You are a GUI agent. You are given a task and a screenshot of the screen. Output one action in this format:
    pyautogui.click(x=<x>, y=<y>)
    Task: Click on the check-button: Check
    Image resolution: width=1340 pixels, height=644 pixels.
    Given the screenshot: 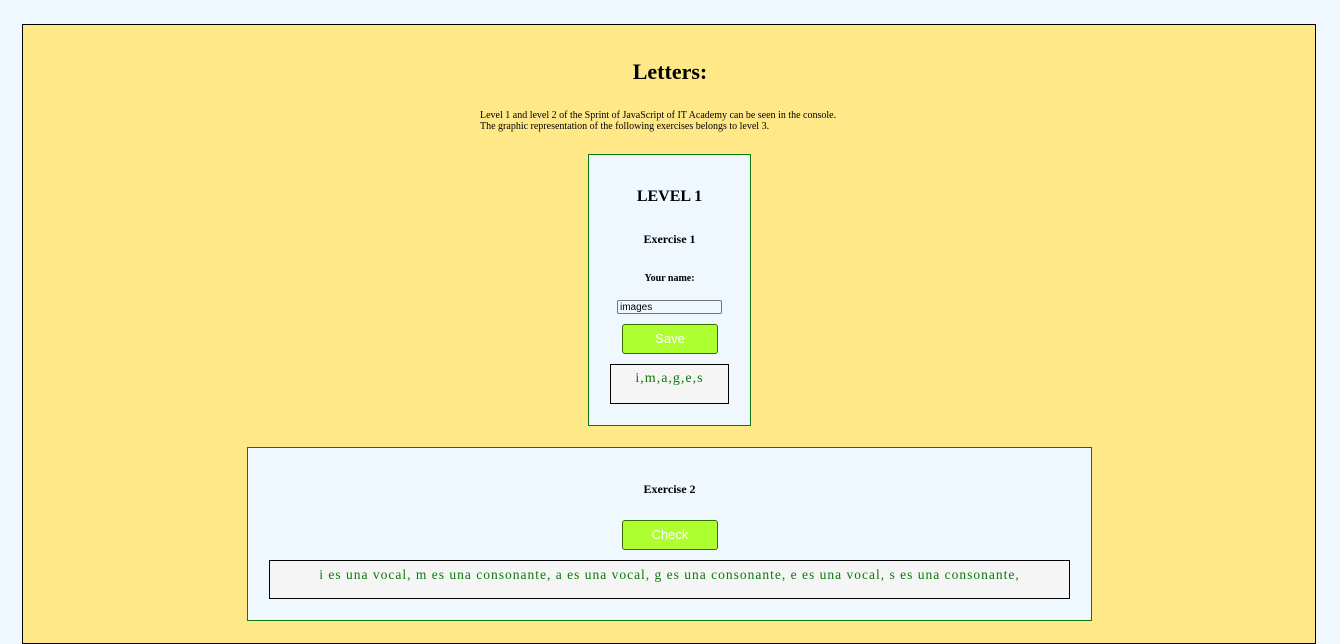 What is the action you would take?
    pyautogui.click(x=670, y=535)
    